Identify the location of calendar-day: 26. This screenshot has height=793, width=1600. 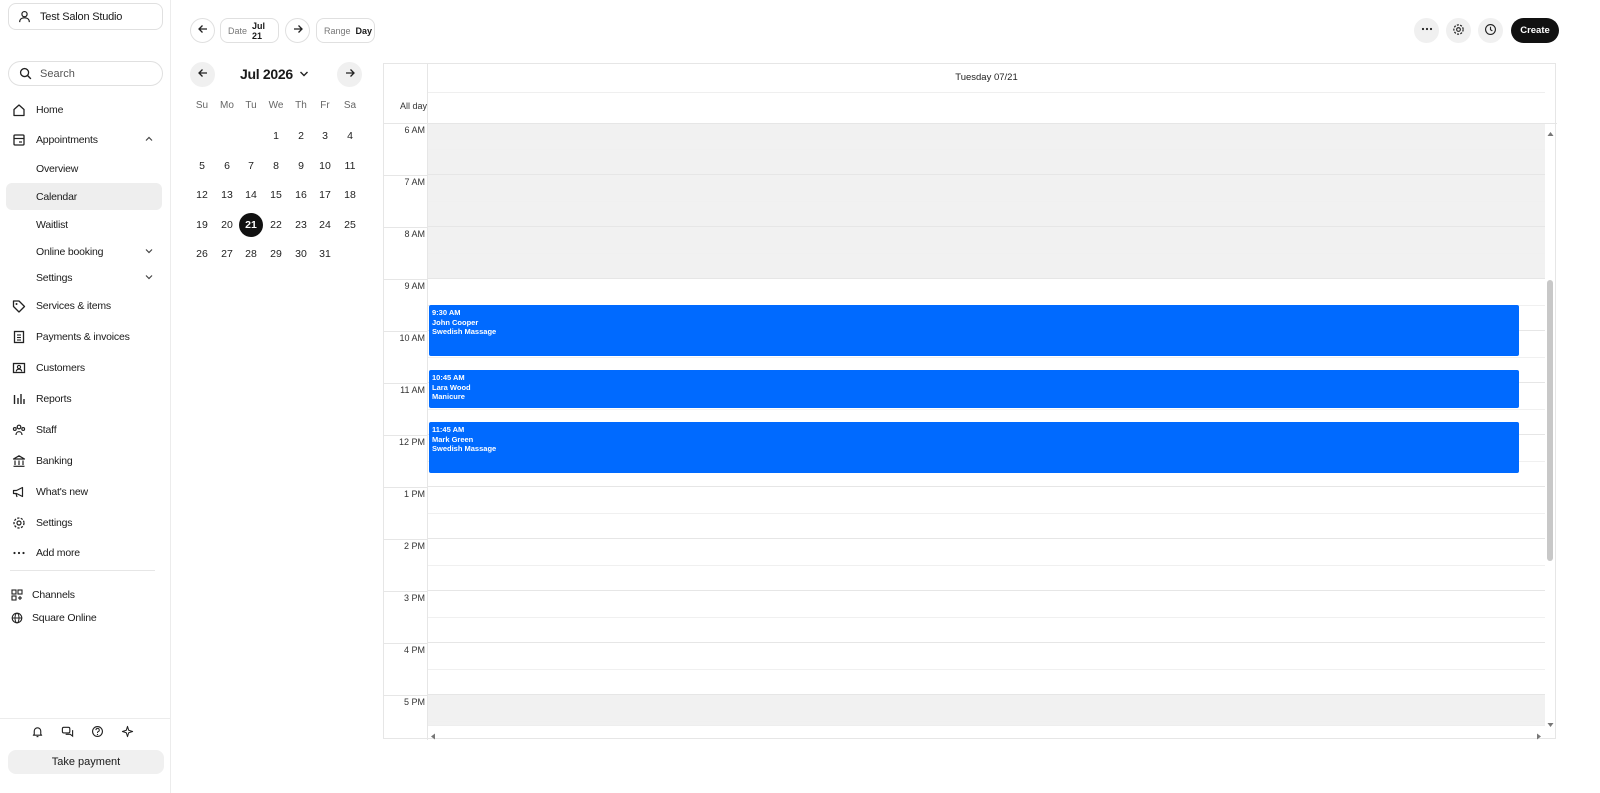
(202, 254).